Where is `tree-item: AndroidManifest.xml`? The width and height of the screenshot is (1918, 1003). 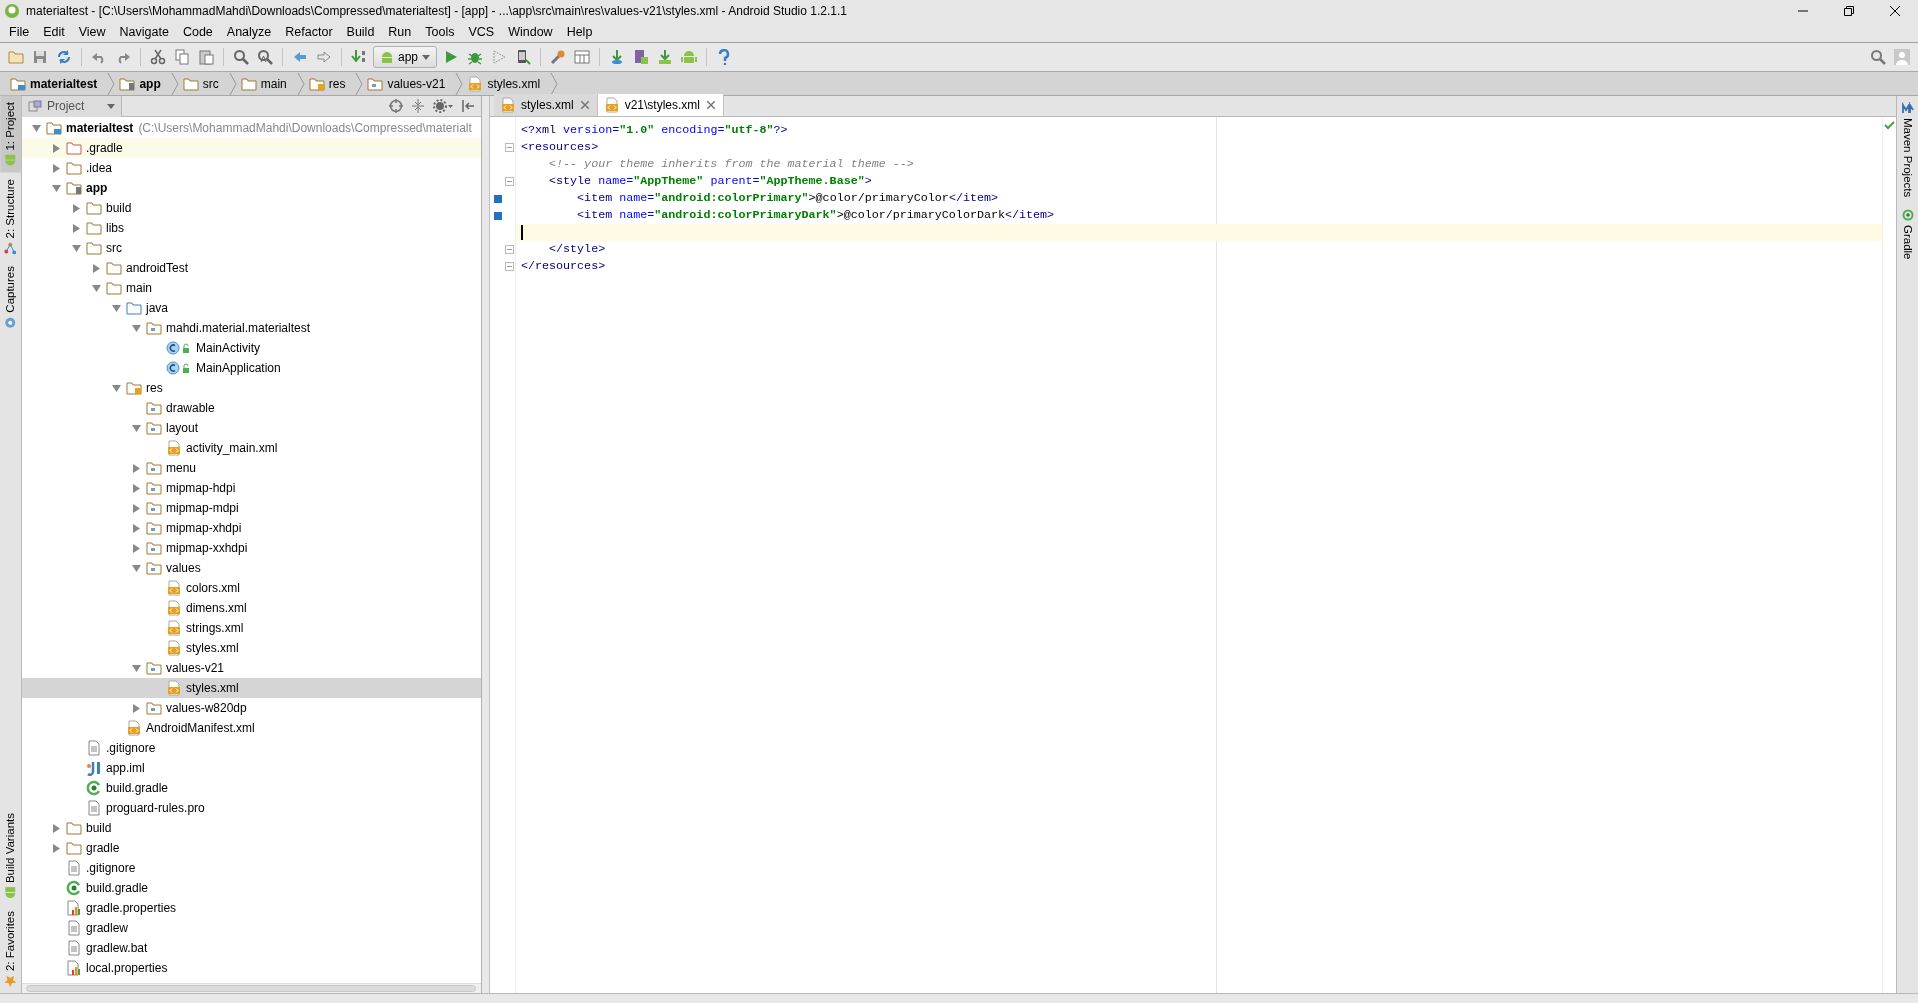 tree-item: AndroidManifest.xml is located at coordinates (251, 728).